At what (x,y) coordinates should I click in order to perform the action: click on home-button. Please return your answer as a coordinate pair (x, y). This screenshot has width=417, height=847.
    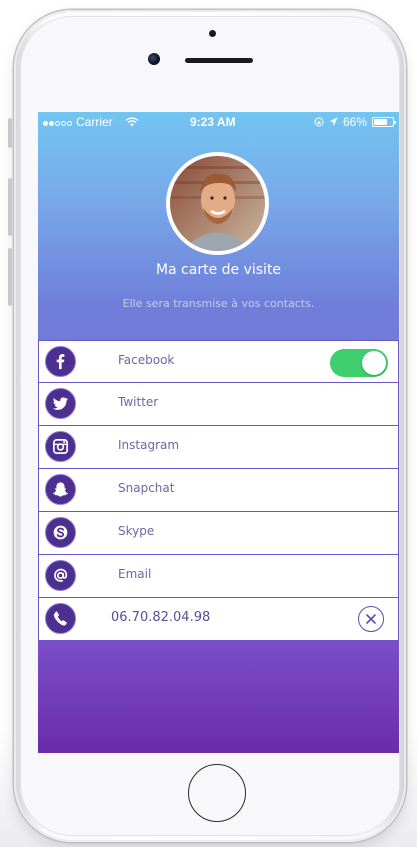
    Looking at the image, I should click on (217, 793).